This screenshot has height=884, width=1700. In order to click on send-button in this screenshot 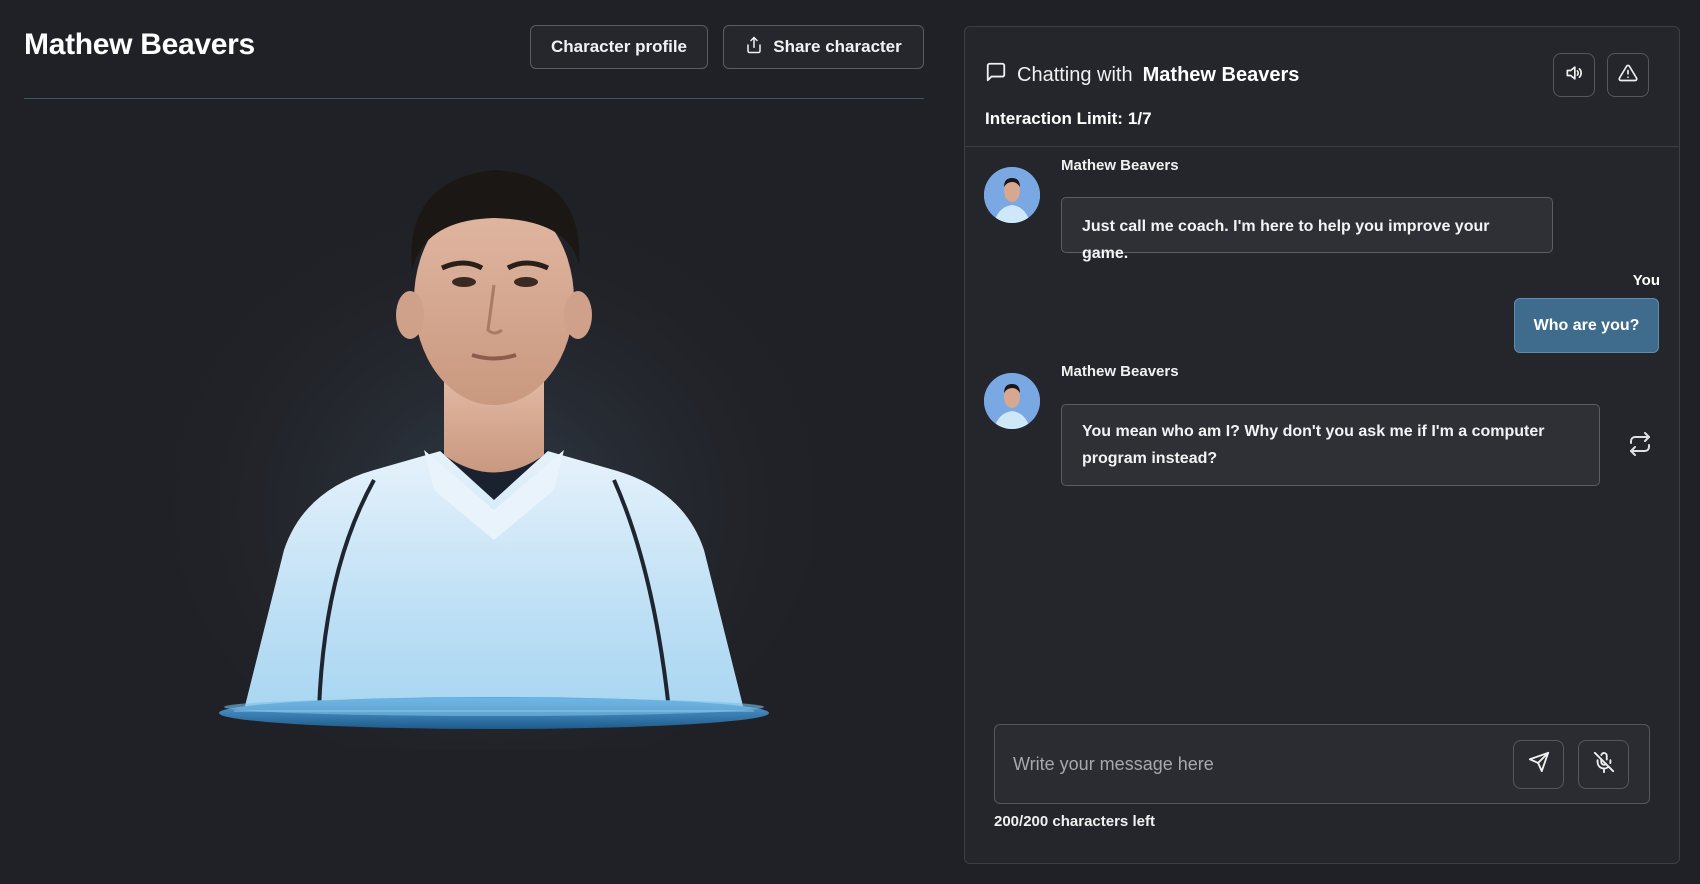, I will do `click(1538, 764)`.